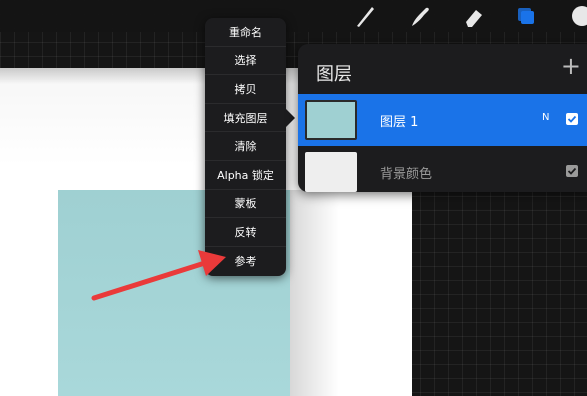 This screenshot has height=396, width=587. I want to click on smudge-icon, so click(419, 16).